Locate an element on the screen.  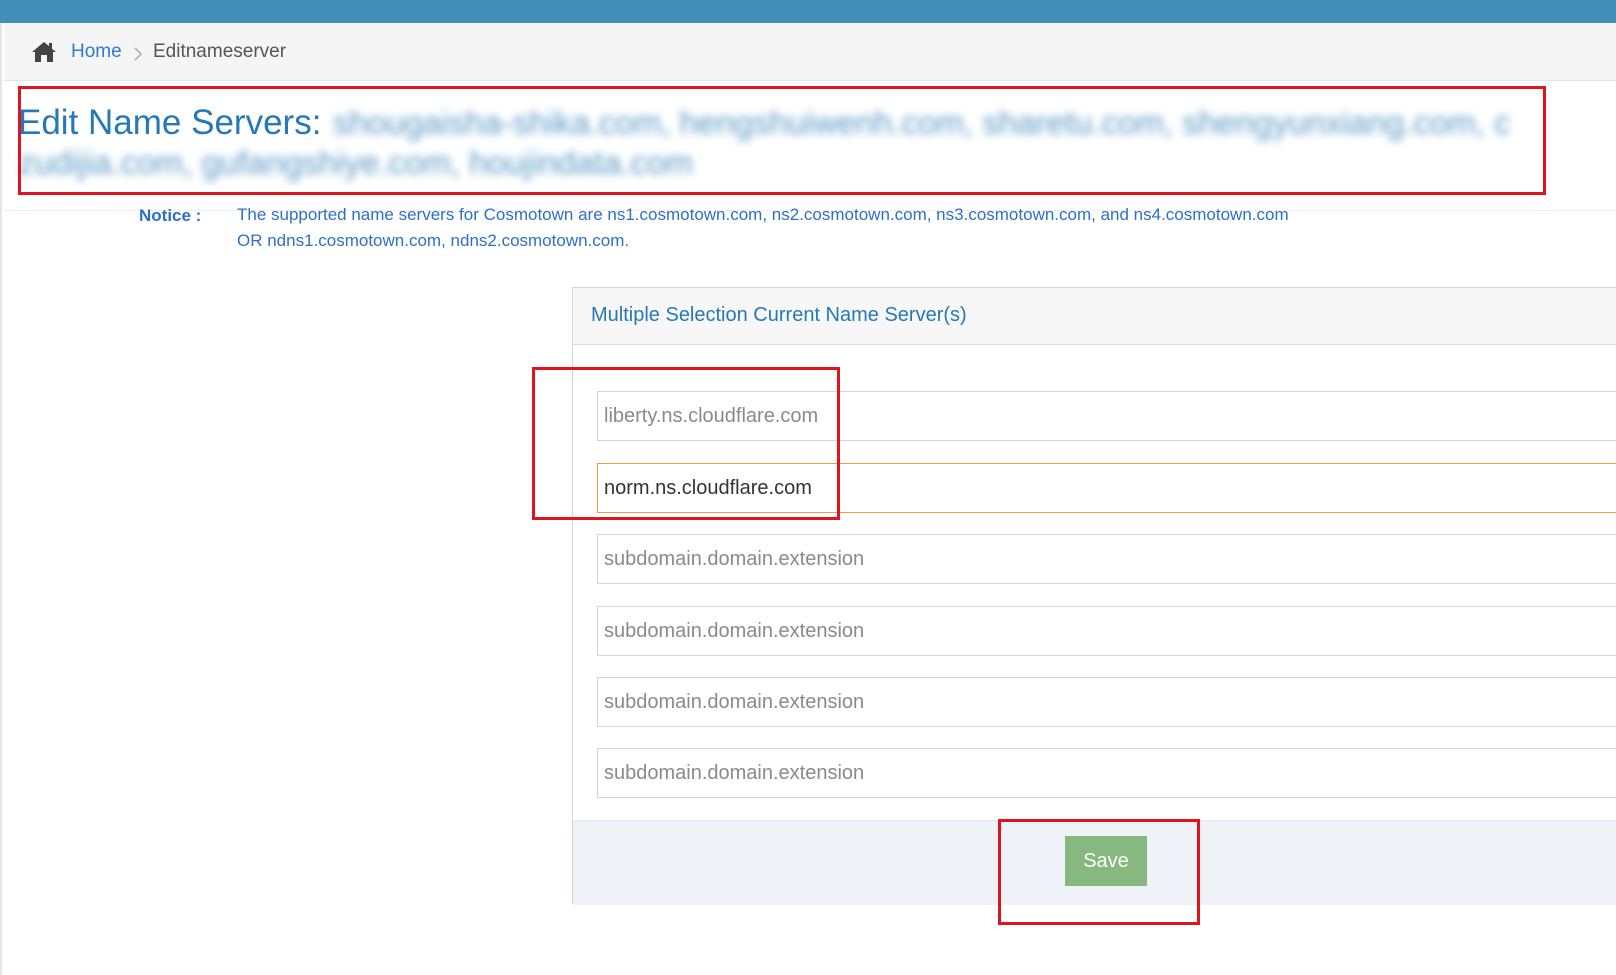
notice-label: Notice : is located at coordinates (170, 215).